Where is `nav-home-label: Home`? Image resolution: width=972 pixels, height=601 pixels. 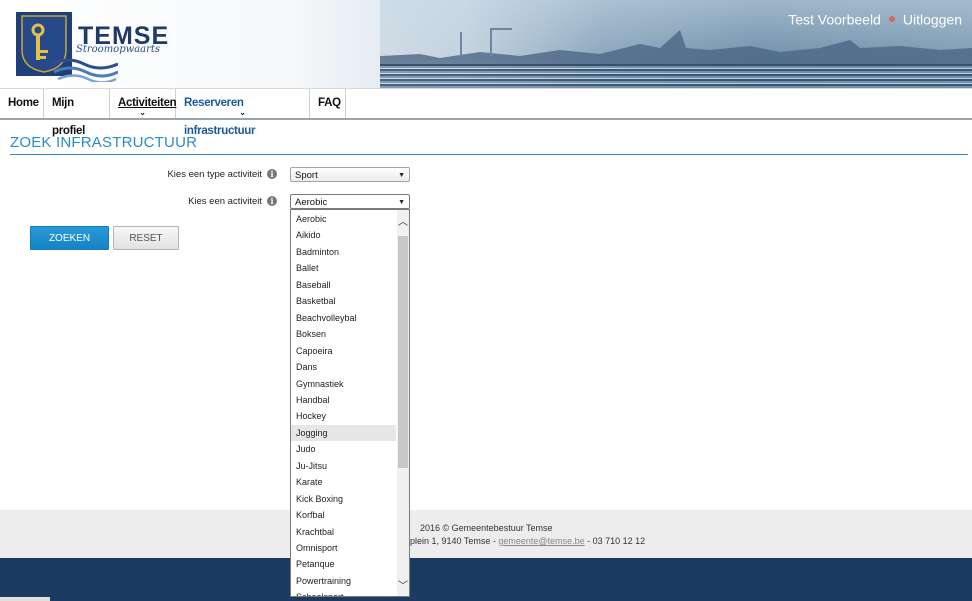
nav-home-label: Home is located at coordinates (23, 103).